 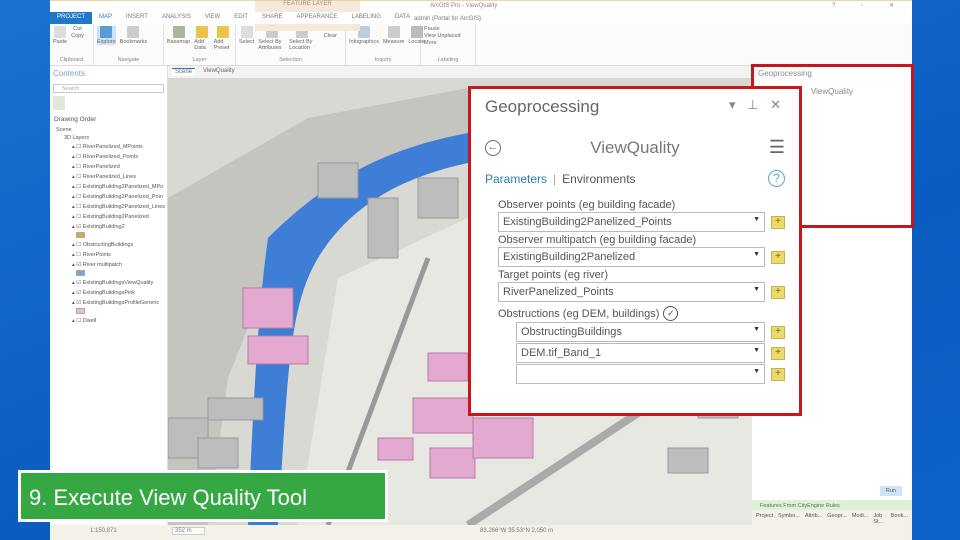 I want to click on layer-item: ▴ ☑ ExistingBuildingsViewQuality, so click(x=108, y=283).